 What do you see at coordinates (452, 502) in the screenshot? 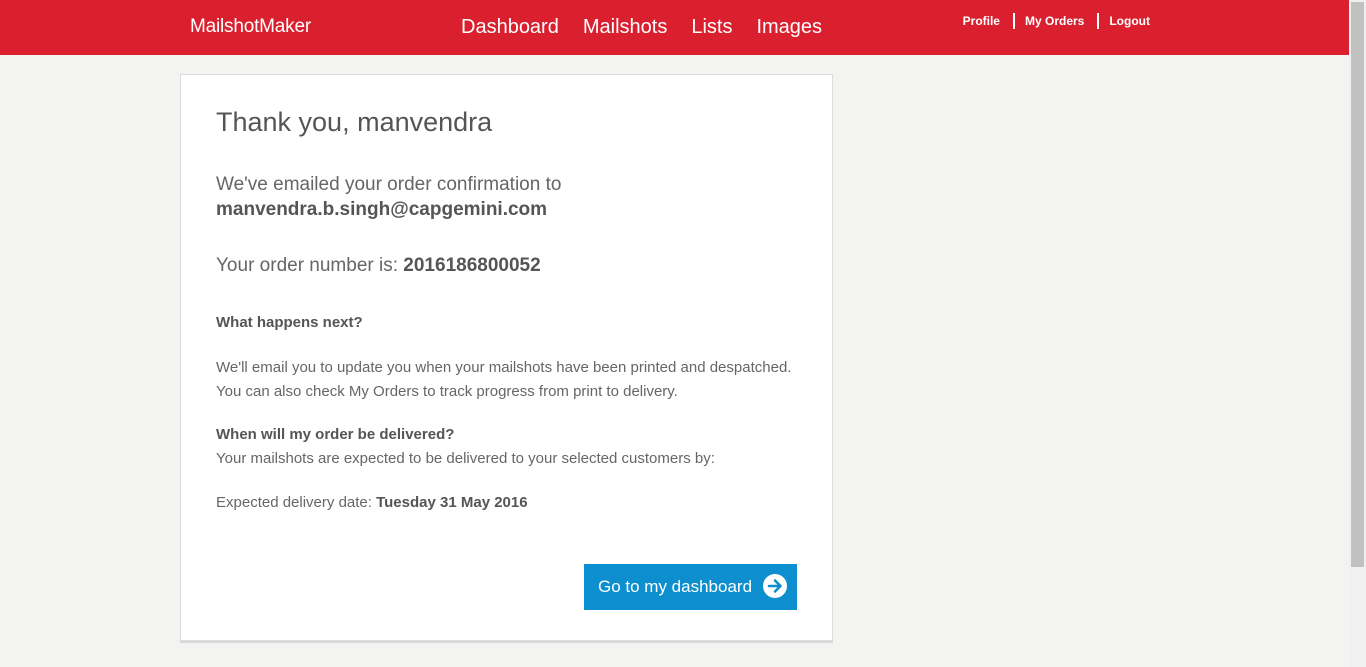
I see `delivery-date: Tuesday 31 May 2016` at bounding box center [452, 502].